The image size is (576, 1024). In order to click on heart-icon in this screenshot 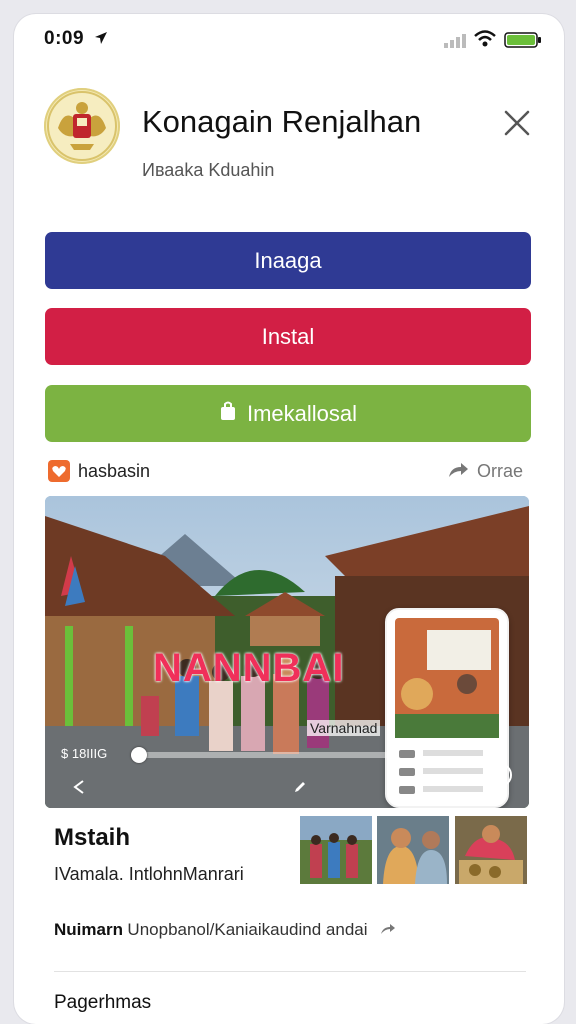, I will do `click(500, 777)`.